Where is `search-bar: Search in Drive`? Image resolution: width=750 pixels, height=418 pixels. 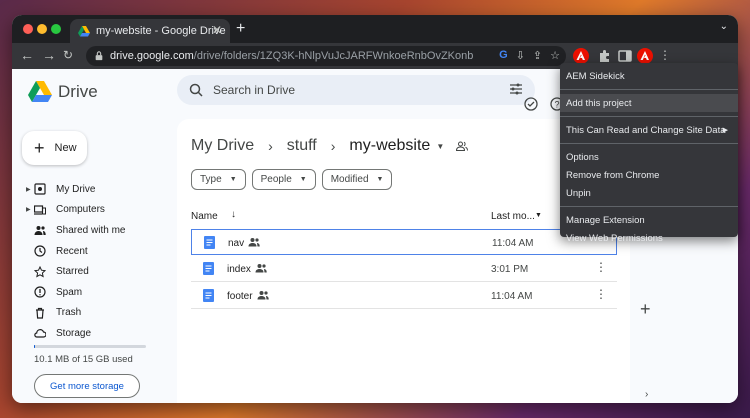
search-bar: Search in Drive is located at coordinates (356, 90).